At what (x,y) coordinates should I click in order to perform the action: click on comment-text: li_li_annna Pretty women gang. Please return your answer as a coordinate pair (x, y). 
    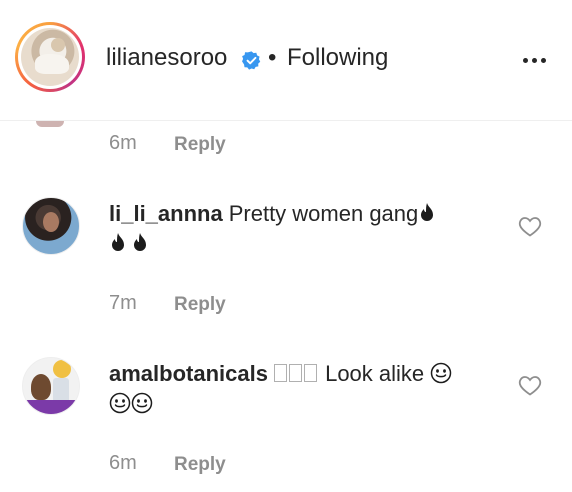
    Looking at the image, I should click on (299, 229).